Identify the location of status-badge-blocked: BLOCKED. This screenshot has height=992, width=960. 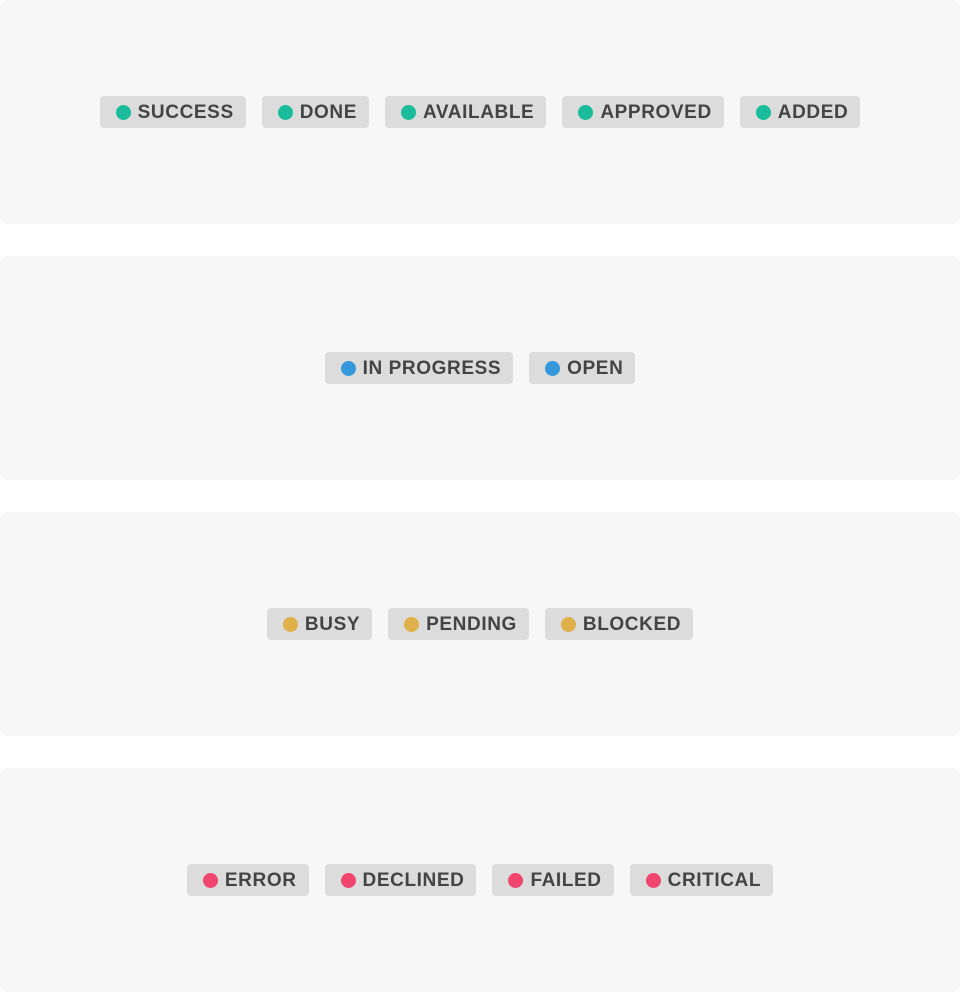
(619, 624).